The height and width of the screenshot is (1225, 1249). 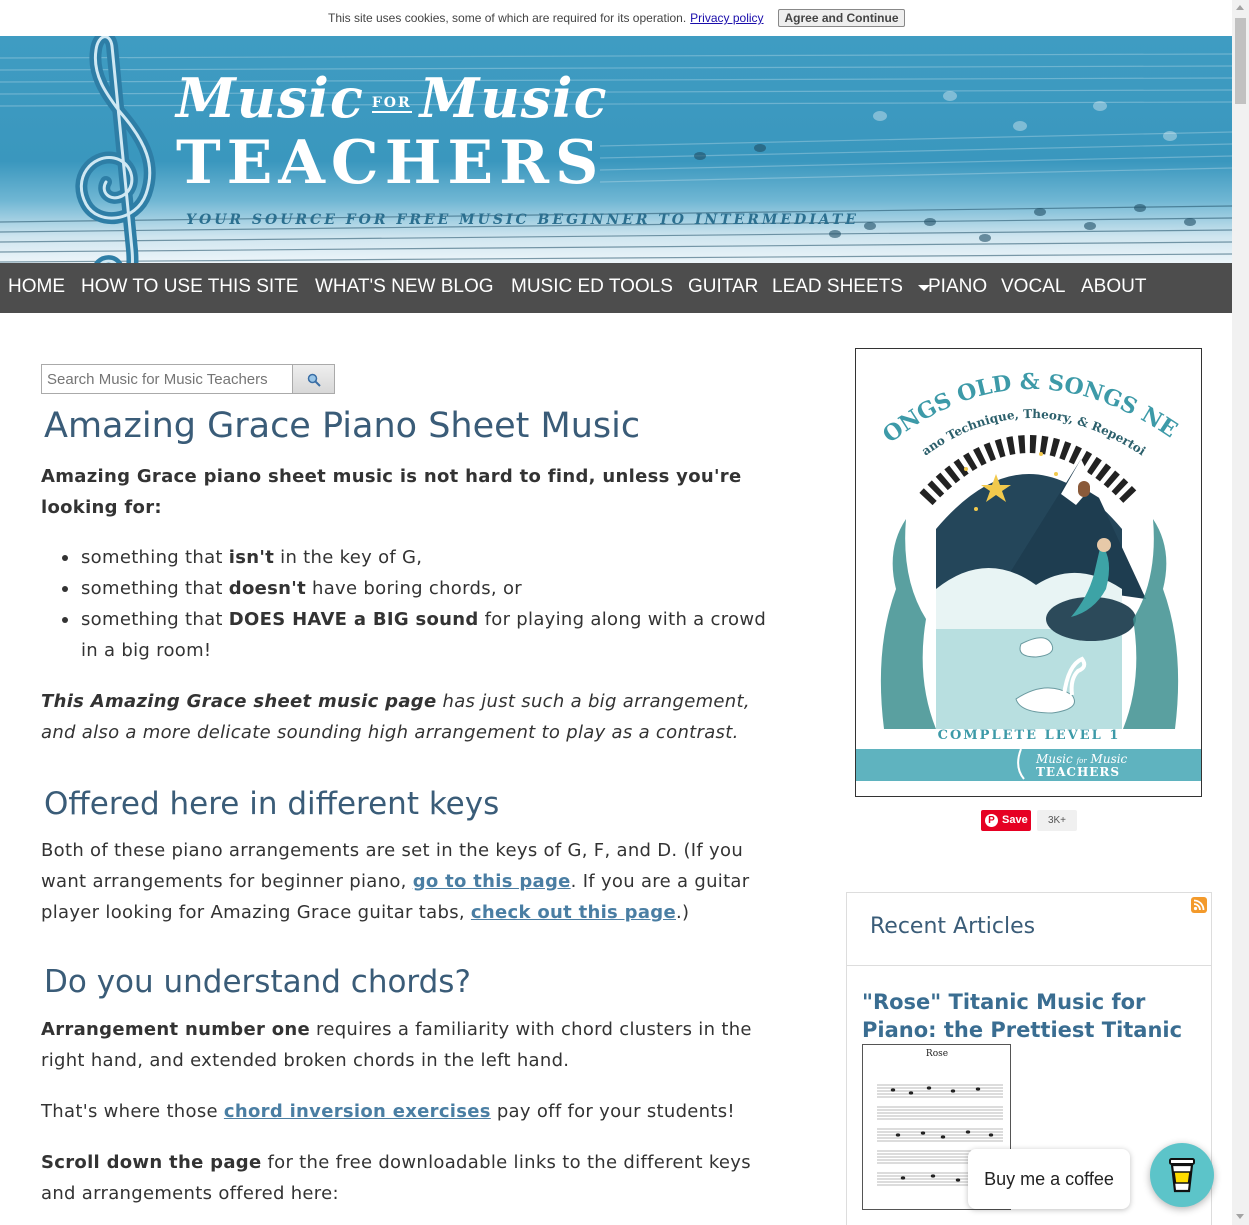 What do you see at coordinates (937, 1054) in the screenshot?
I see `svg-text: Rose` at bounding box center [937, 1054].